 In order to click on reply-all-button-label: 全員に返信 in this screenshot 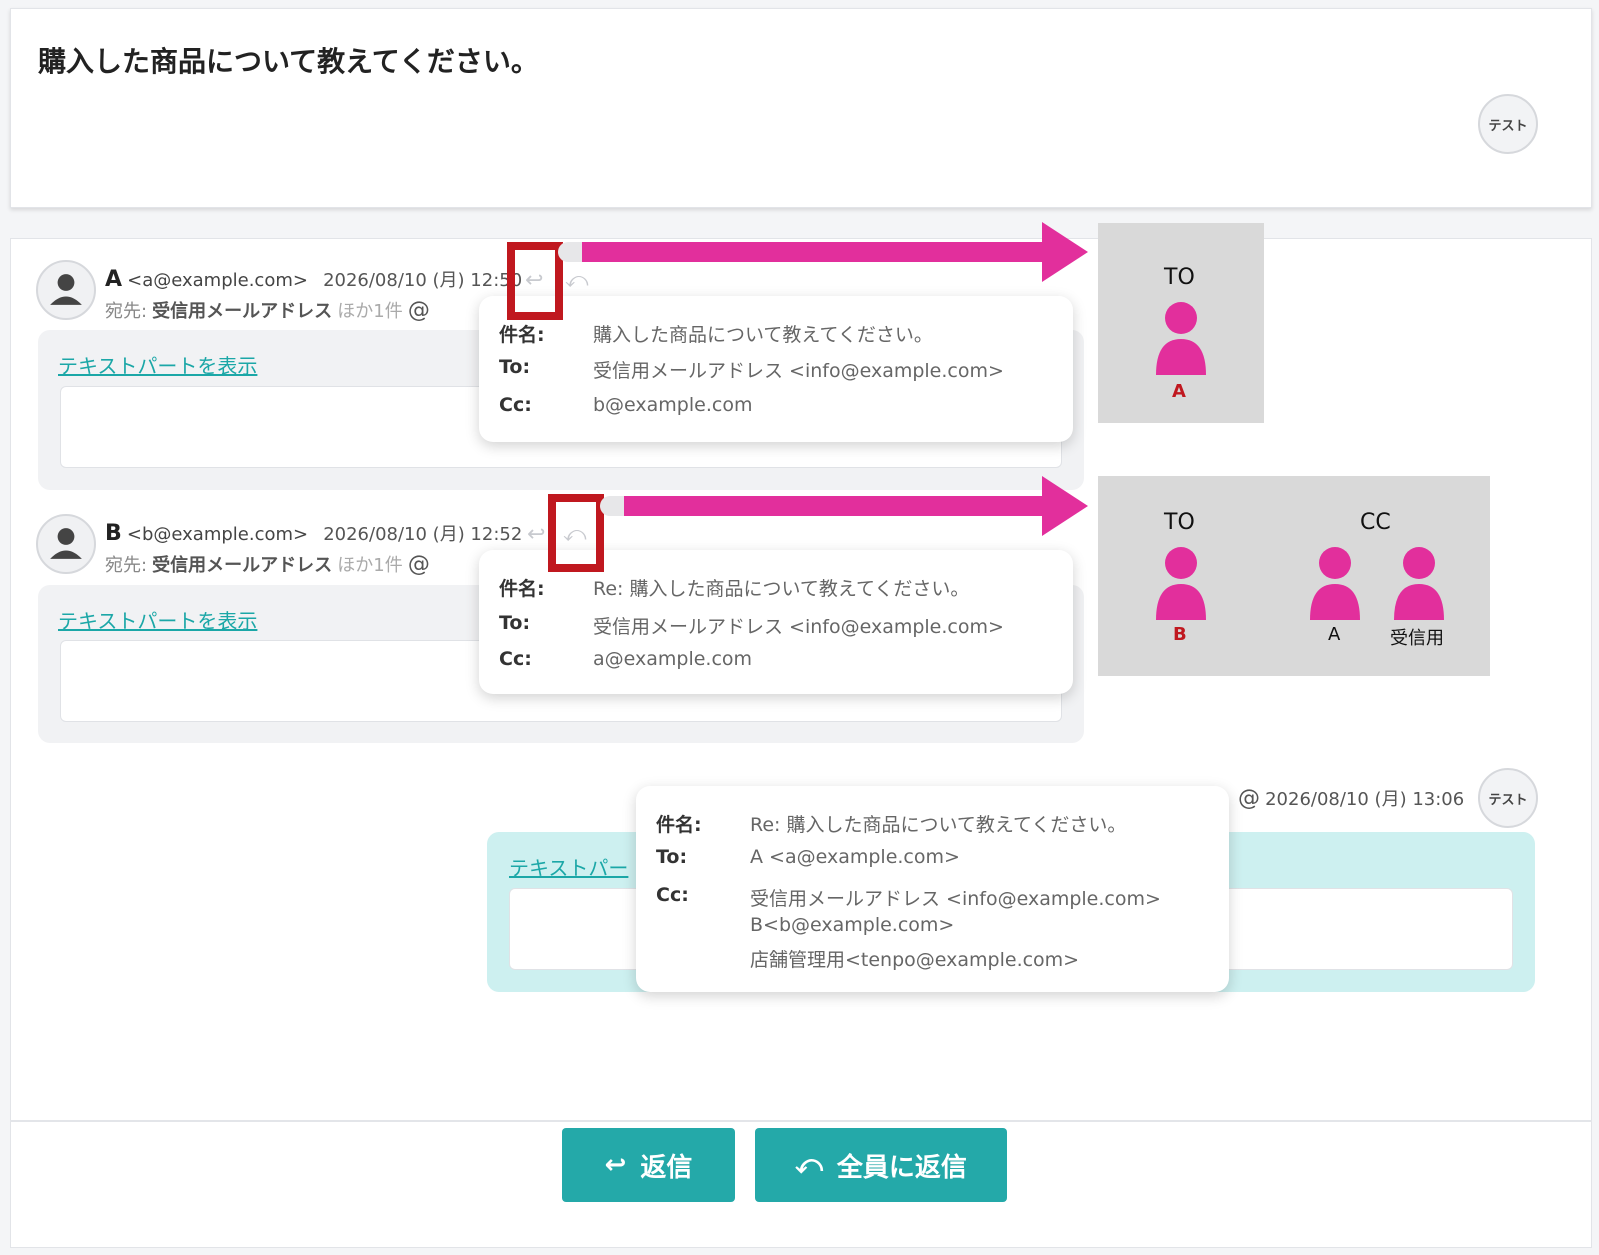, I will do `click(901, 1167)`.